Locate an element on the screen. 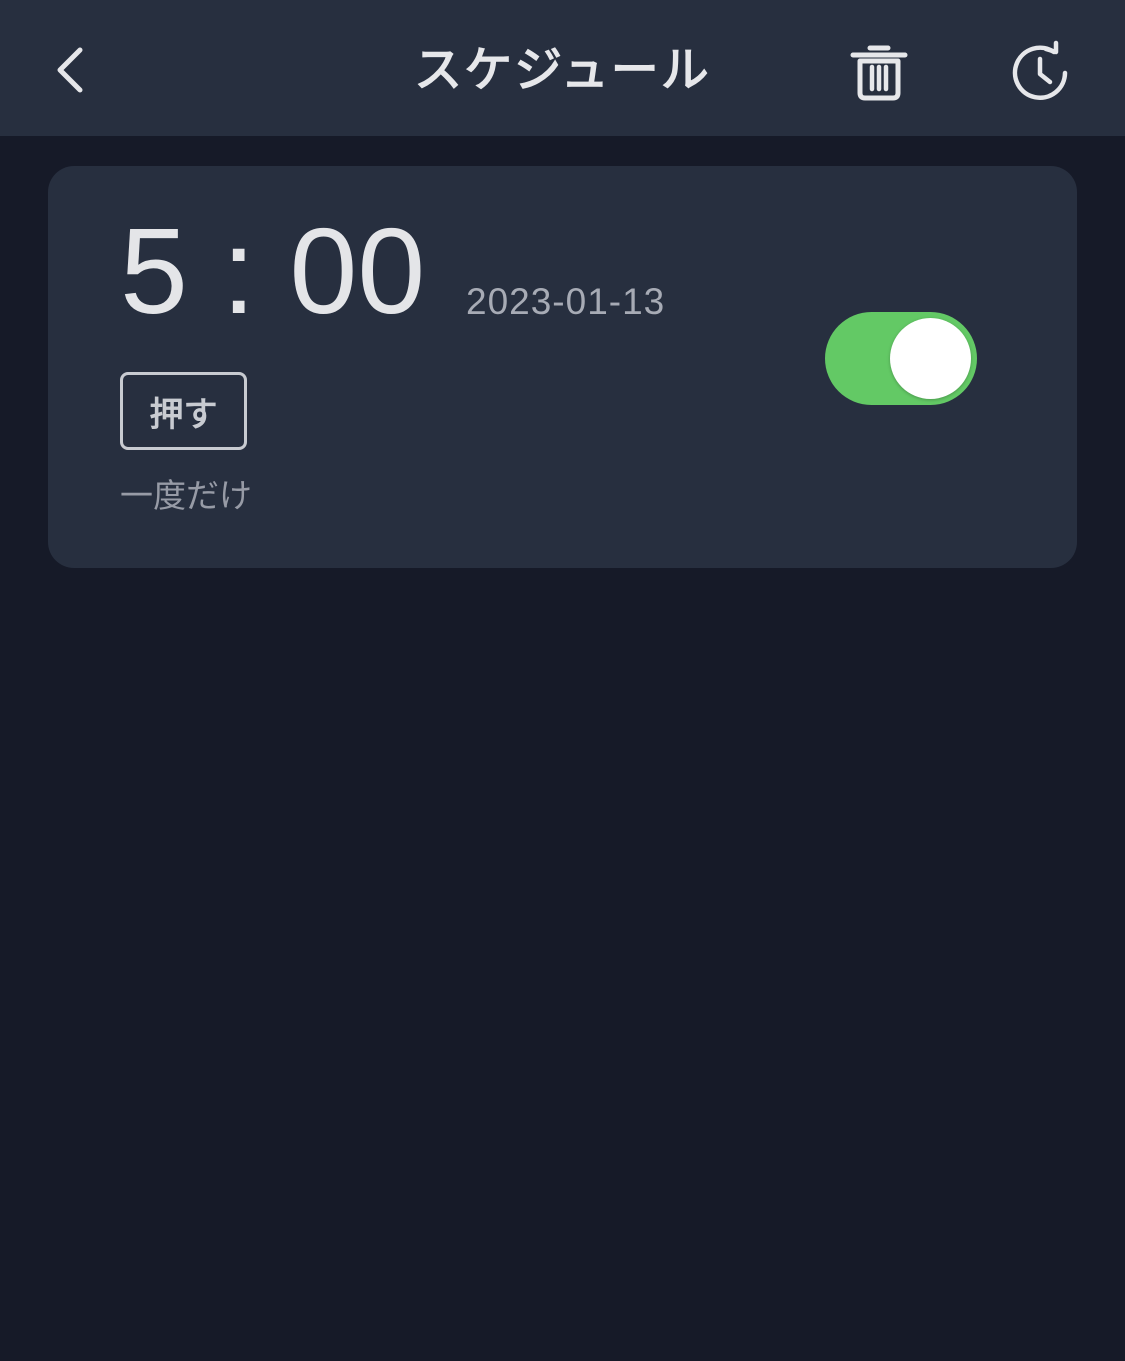  back-button is located at coordinates (70, 70).